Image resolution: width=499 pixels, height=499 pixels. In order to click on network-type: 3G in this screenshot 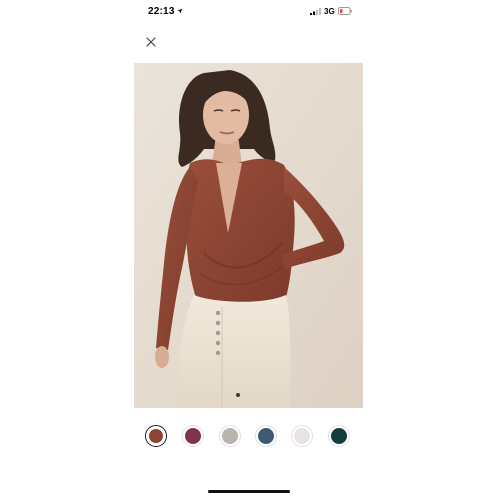, I will do `click(329, 11)`.